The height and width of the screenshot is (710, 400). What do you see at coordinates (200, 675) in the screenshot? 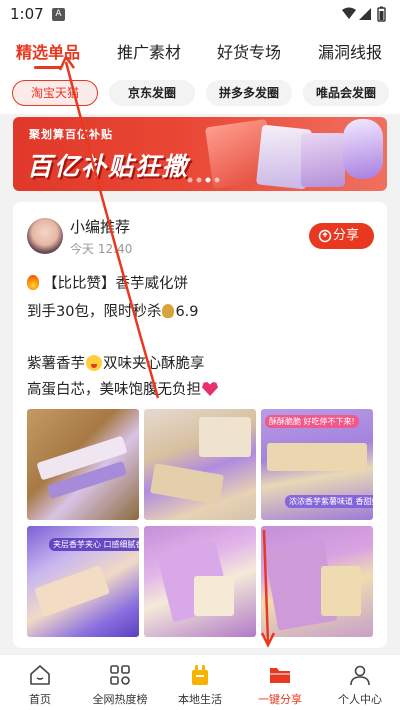
I see `local-life-icon` at bounding box center [200, 675].